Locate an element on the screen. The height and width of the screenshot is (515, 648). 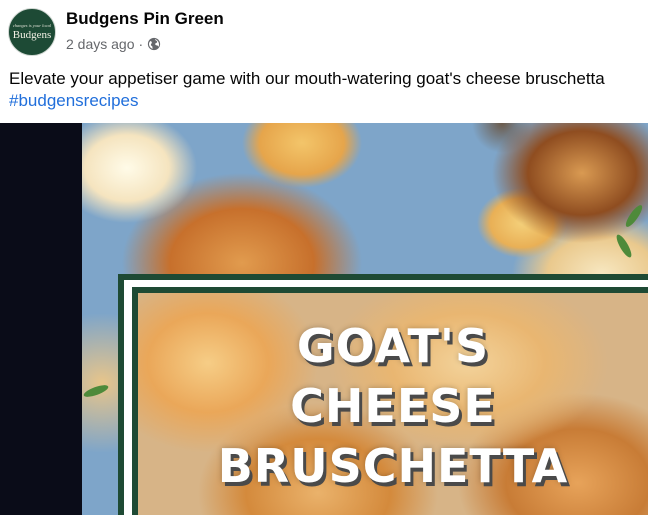
page-avatar: changes is your local Budgens is located at coordinates (32, 32).